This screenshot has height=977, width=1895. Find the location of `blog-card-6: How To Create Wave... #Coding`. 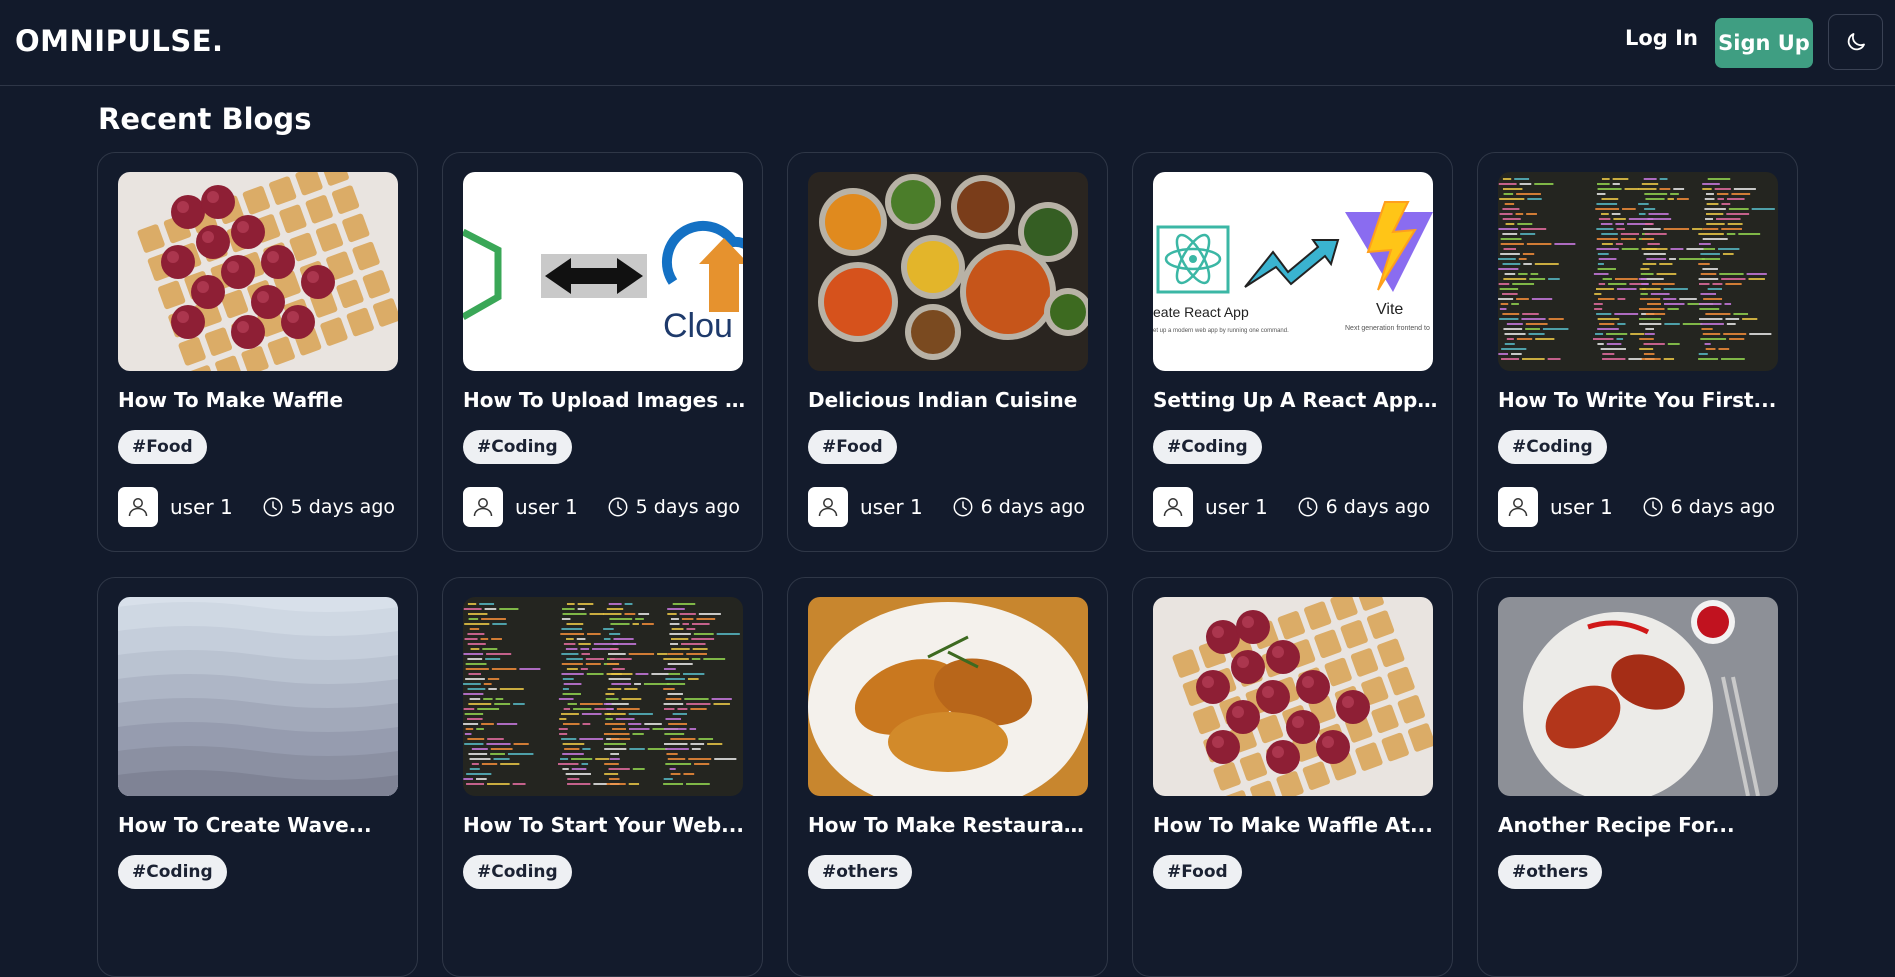

blog-card-6: How To Create Wave... #Coding is located at coordinates (257, 777).